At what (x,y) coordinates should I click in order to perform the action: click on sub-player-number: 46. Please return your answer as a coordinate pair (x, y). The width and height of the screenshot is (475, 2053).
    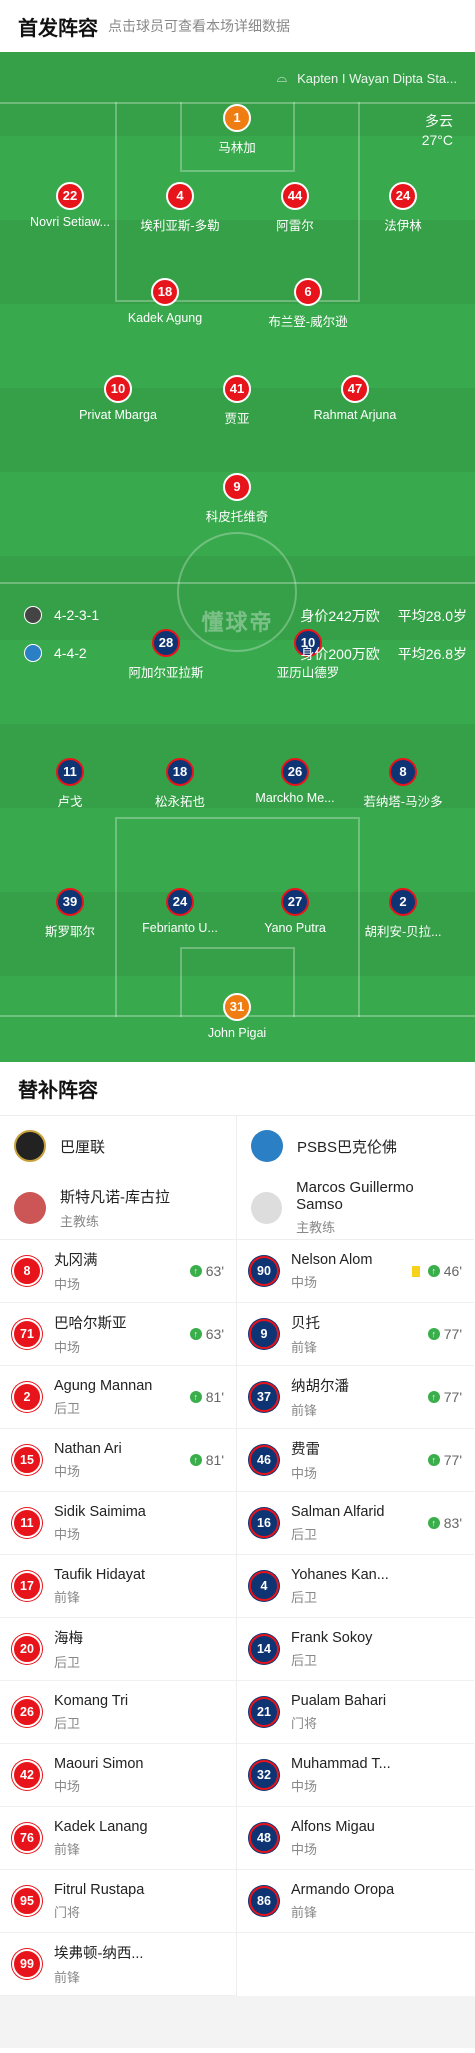
    Looking at the image, I should click on (264, 1460).